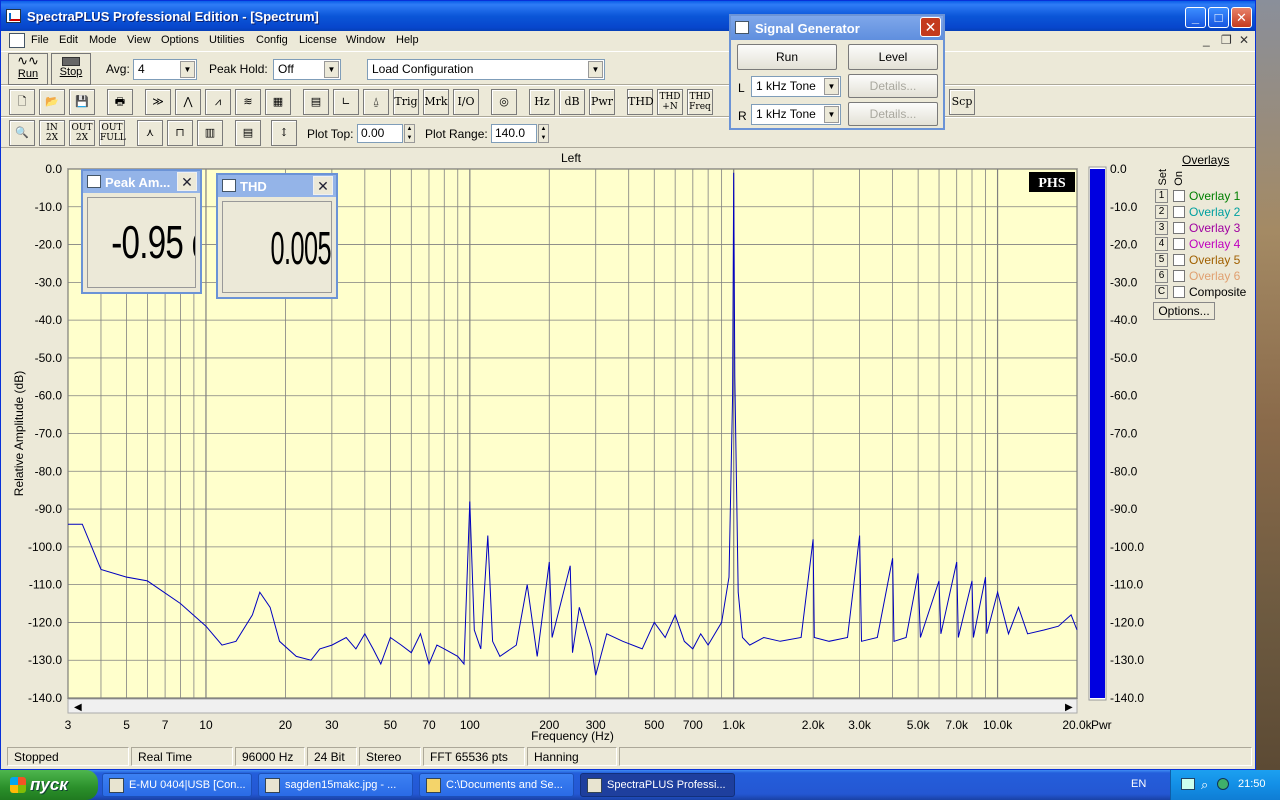  Describe the element at coordinates (158, 102) in the screenshot. I see `fast-forward-icon: ≫` at that location.